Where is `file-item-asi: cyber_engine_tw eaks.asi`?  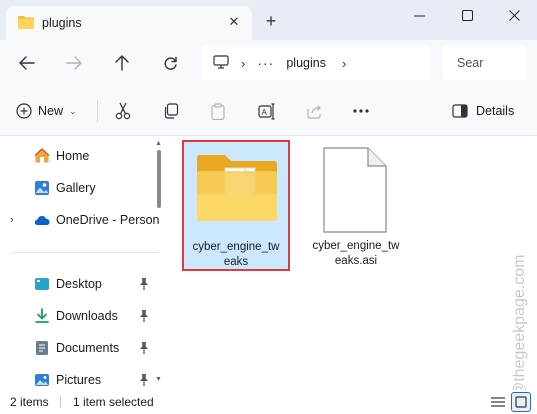 file-item-asi: cyber_engine_tw eaks.asi is located at coordinates (356, 212).